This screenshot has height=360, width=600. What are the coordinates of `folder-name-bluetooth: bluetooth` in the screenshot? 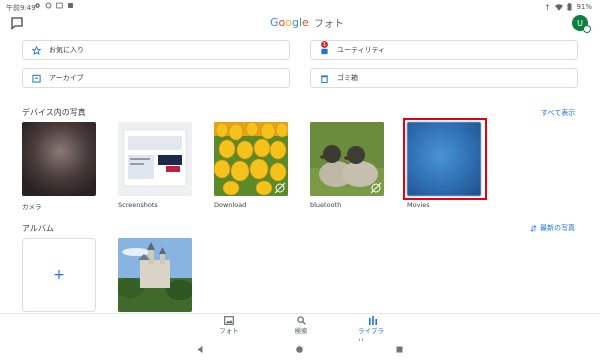 It's located at (326, 205).